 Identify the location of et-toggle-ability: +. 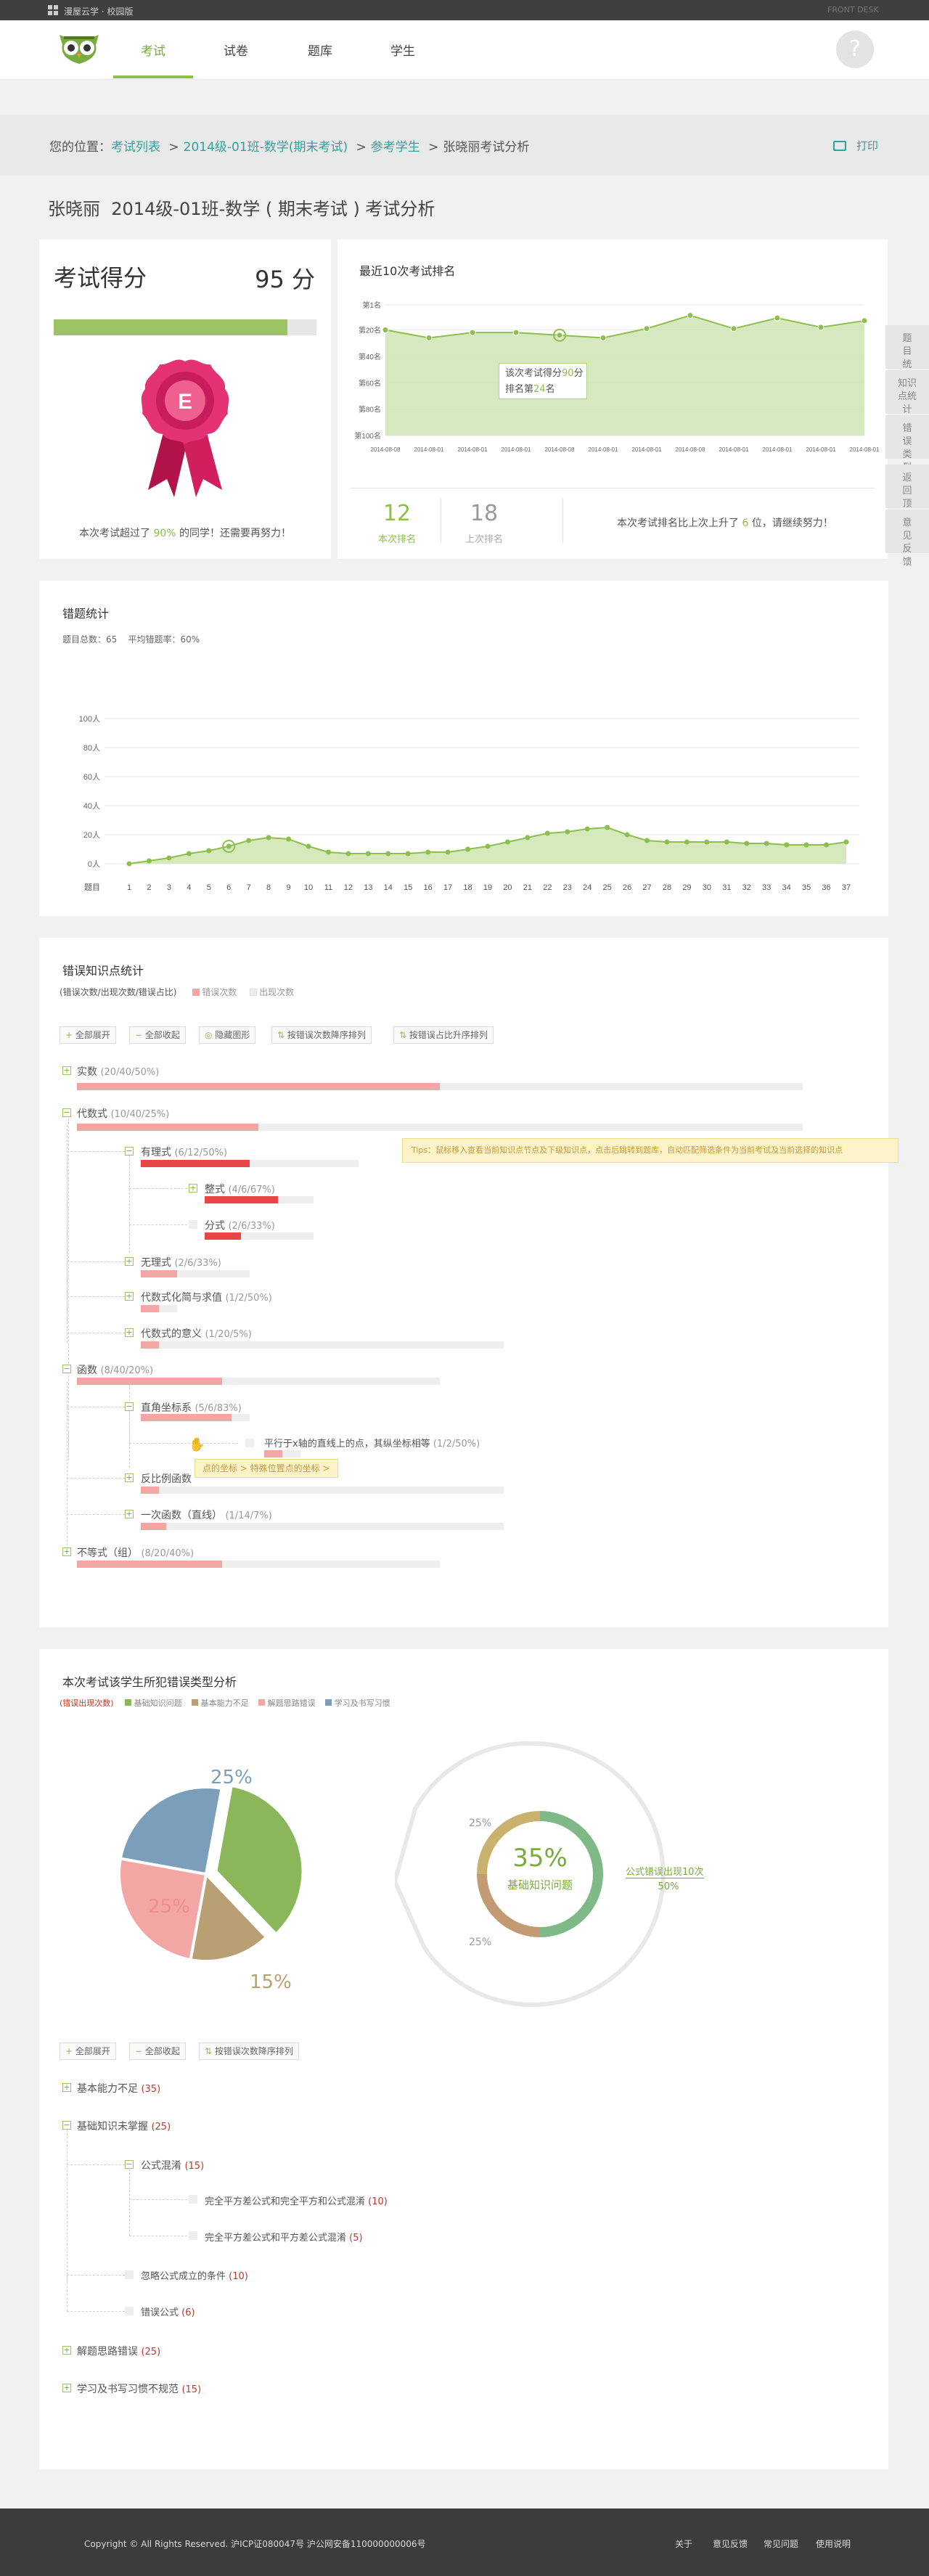
(67, 2087).